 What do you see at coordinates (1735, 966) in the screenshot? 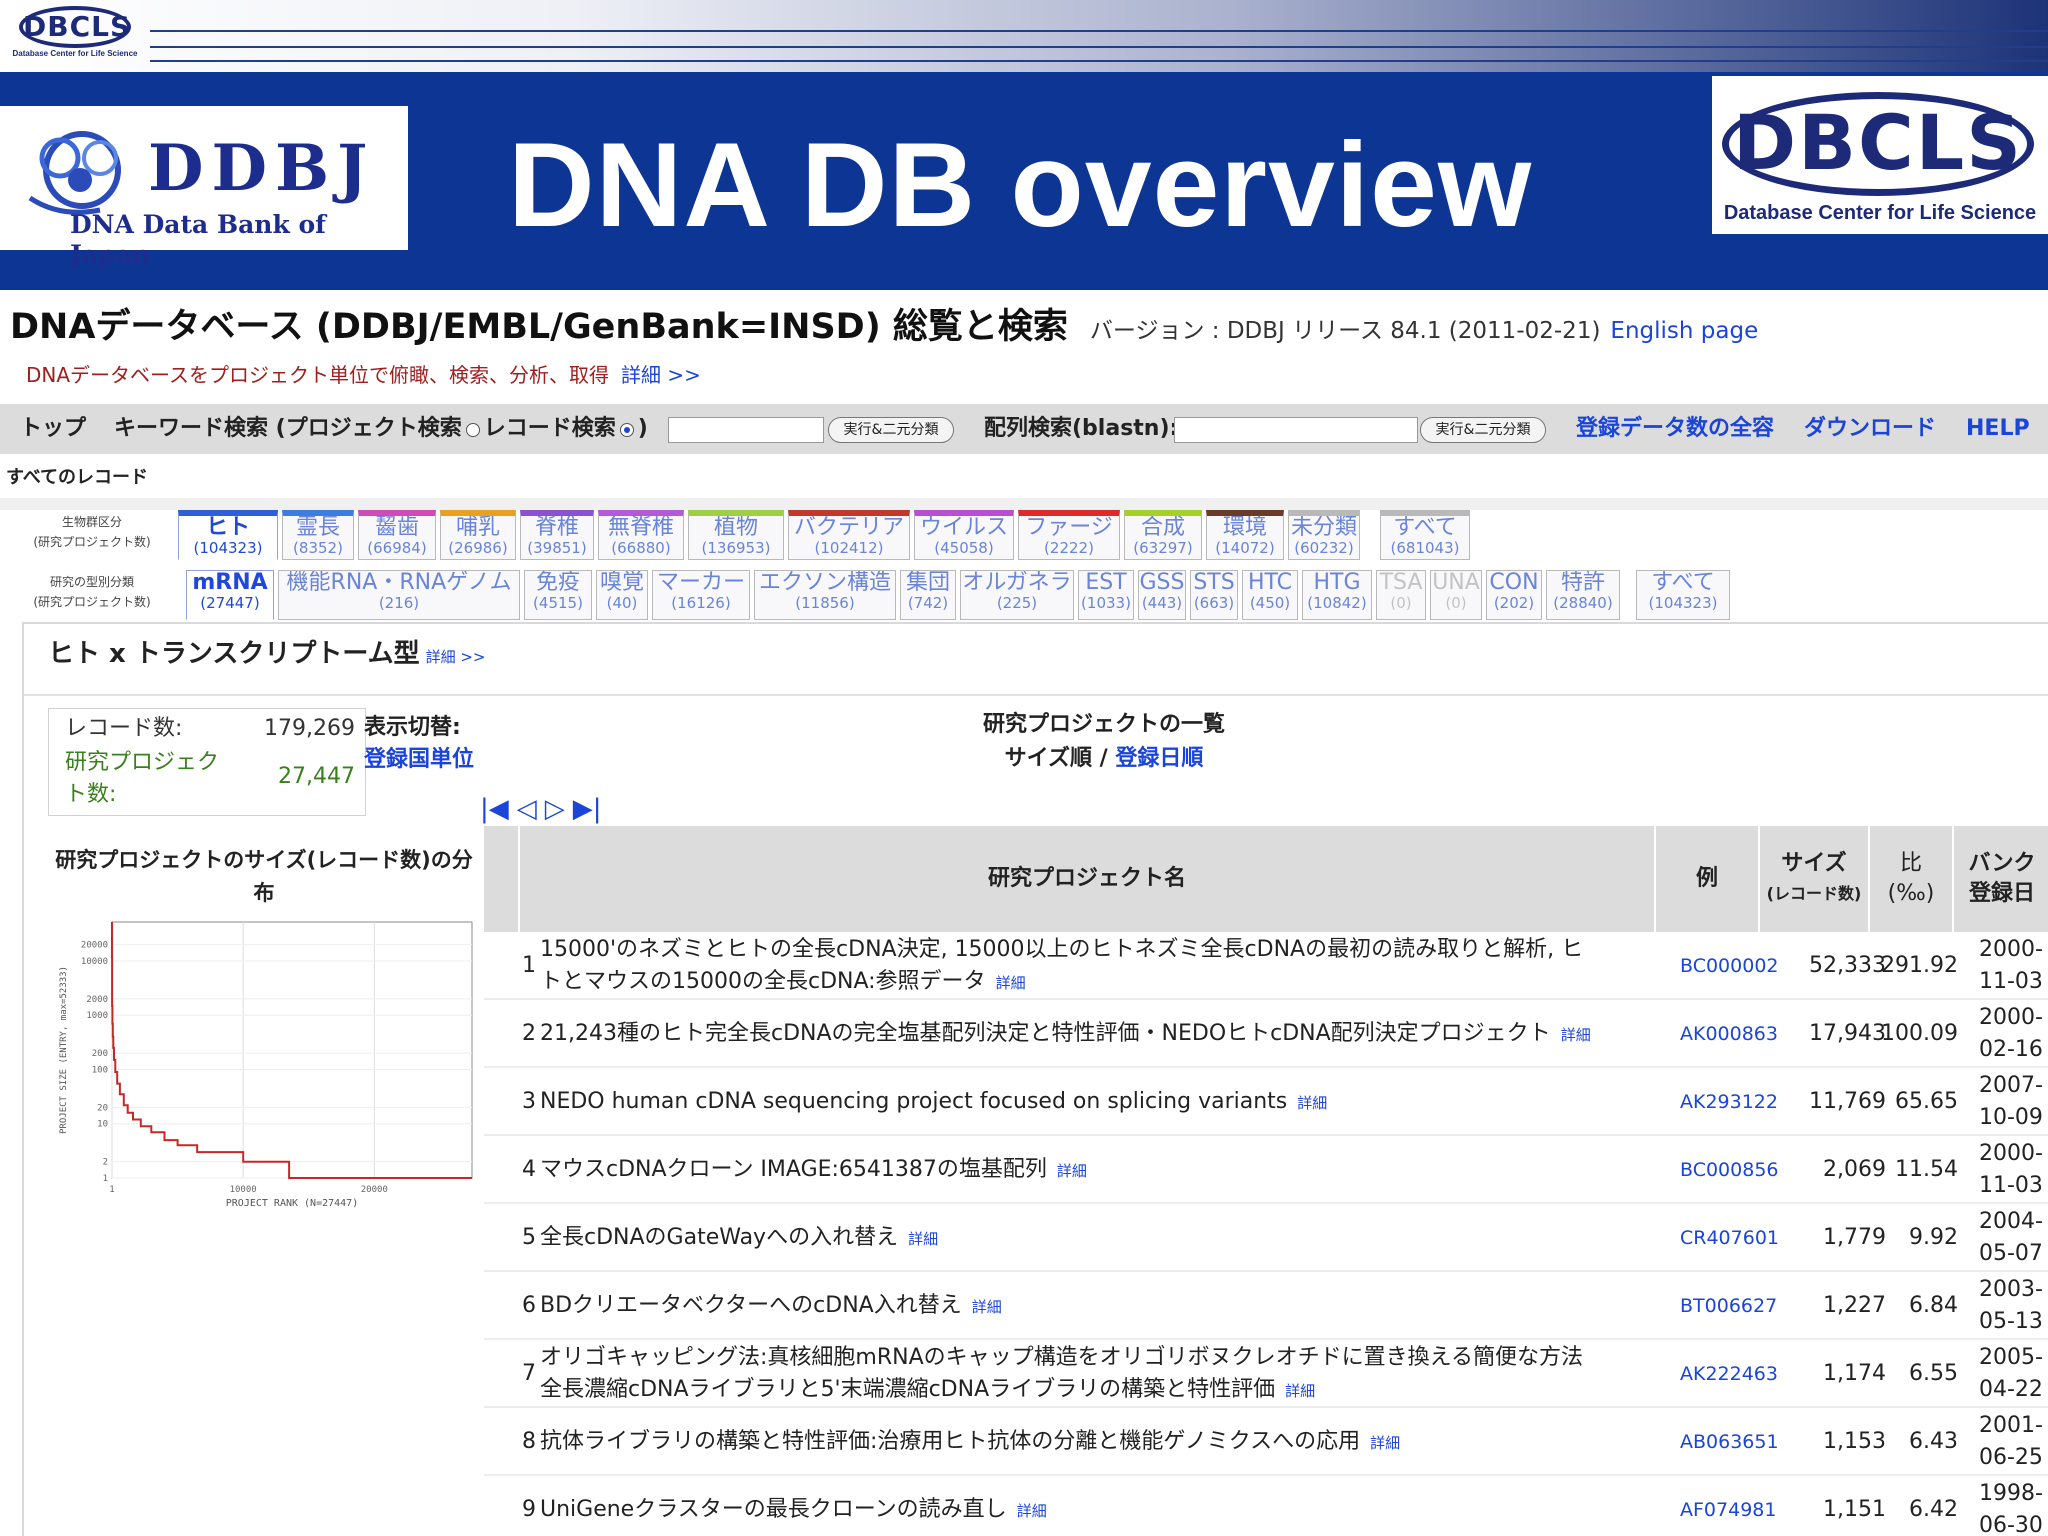
I see `example-accession-link: BC000002` at bounding box center [1735, 966].